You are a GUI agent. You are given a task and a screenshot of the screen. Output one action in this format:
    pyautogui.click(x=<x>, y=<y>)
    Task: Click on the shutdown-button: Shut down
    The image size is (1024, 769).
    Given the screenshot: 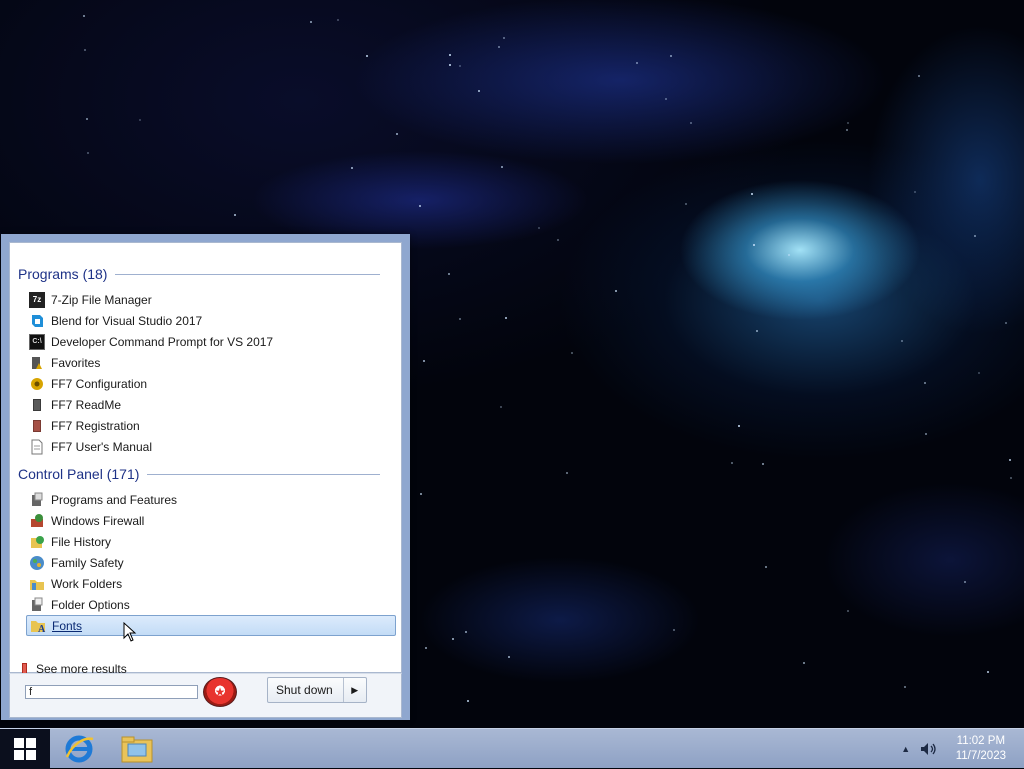 What is the action you would take?
    pyautogui.click(x=306, y=690)
    